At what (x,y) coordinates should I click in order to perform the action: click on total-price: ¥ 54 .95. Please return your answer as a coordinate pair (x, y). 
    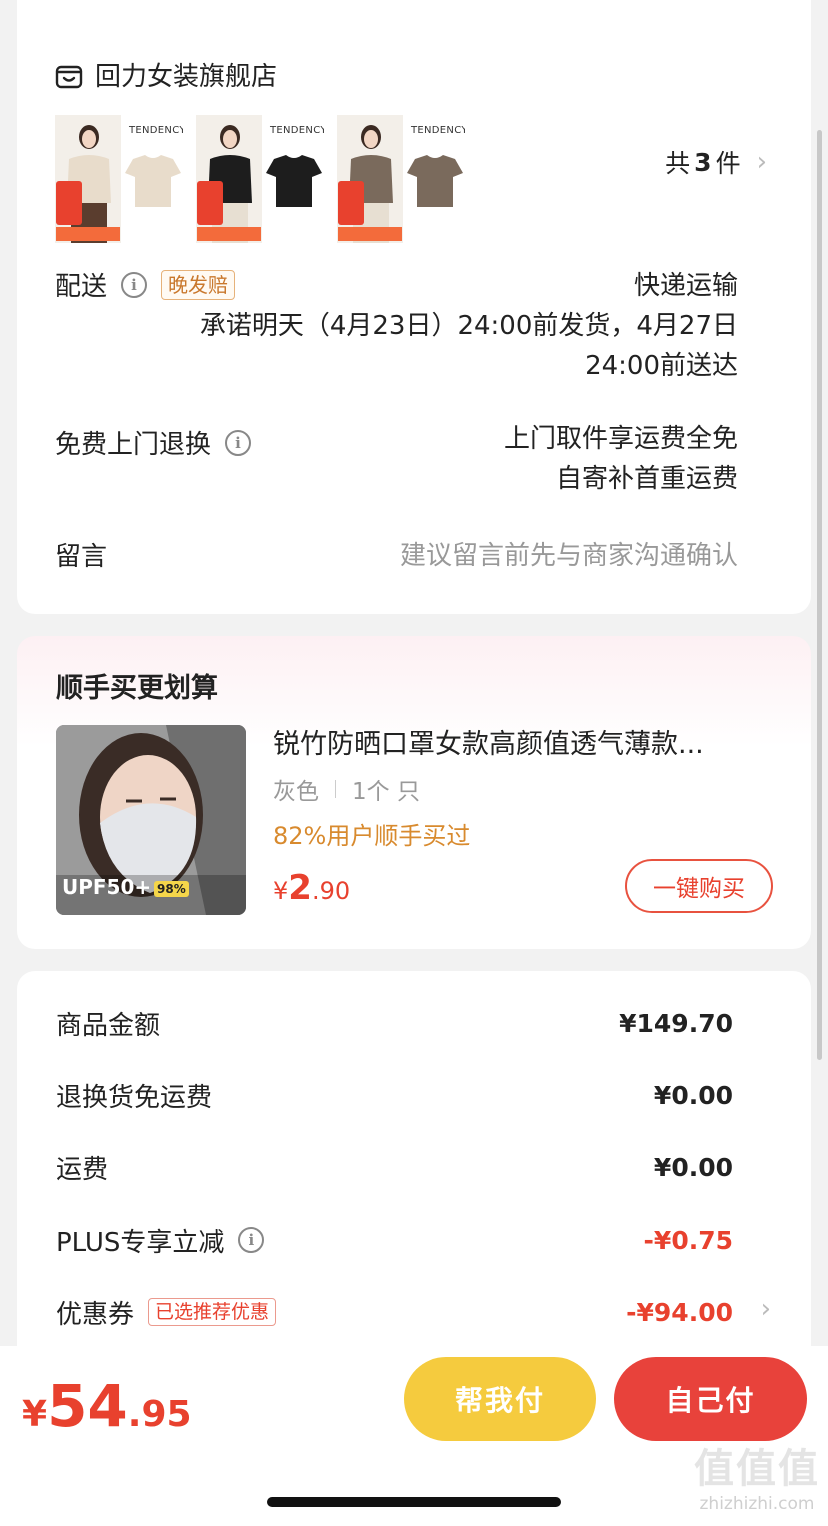
    Looking at the image, I should click on (107, 1406).